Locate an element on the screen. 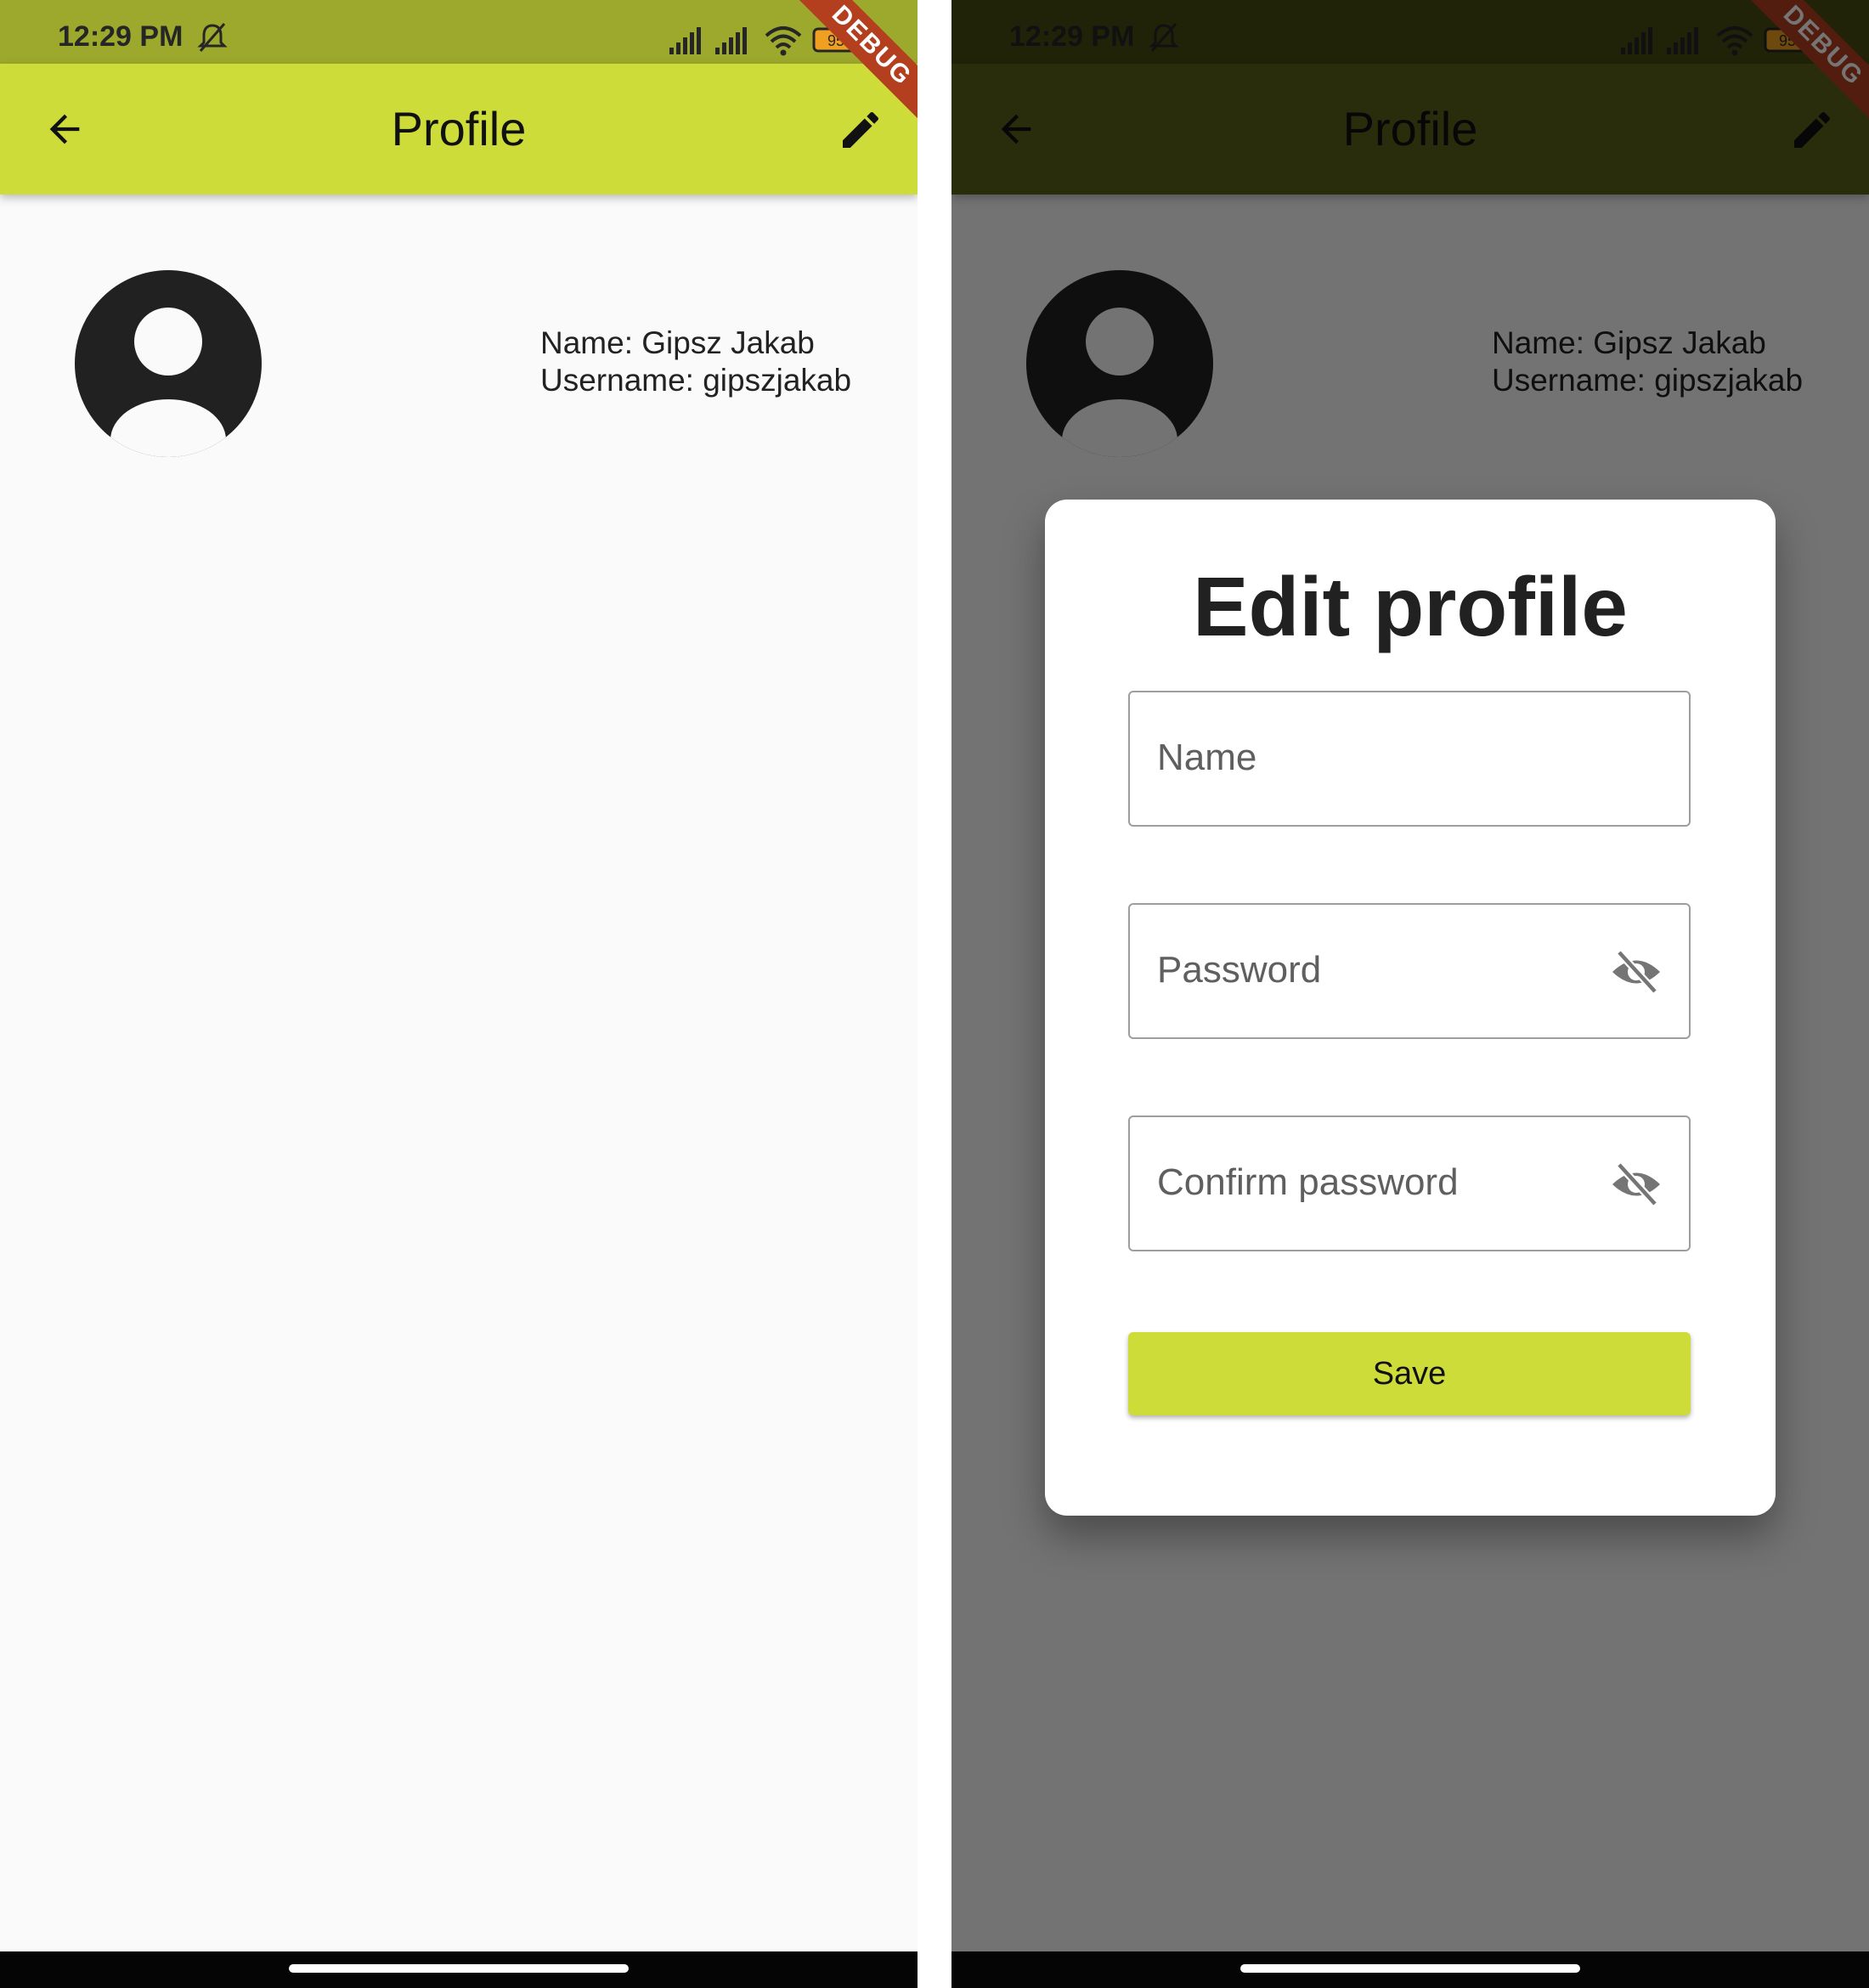 The width and height of the screenshot is (1869, 1988). confirm-password-field-label: Confirm password is located at coordinates (1308, 1182).